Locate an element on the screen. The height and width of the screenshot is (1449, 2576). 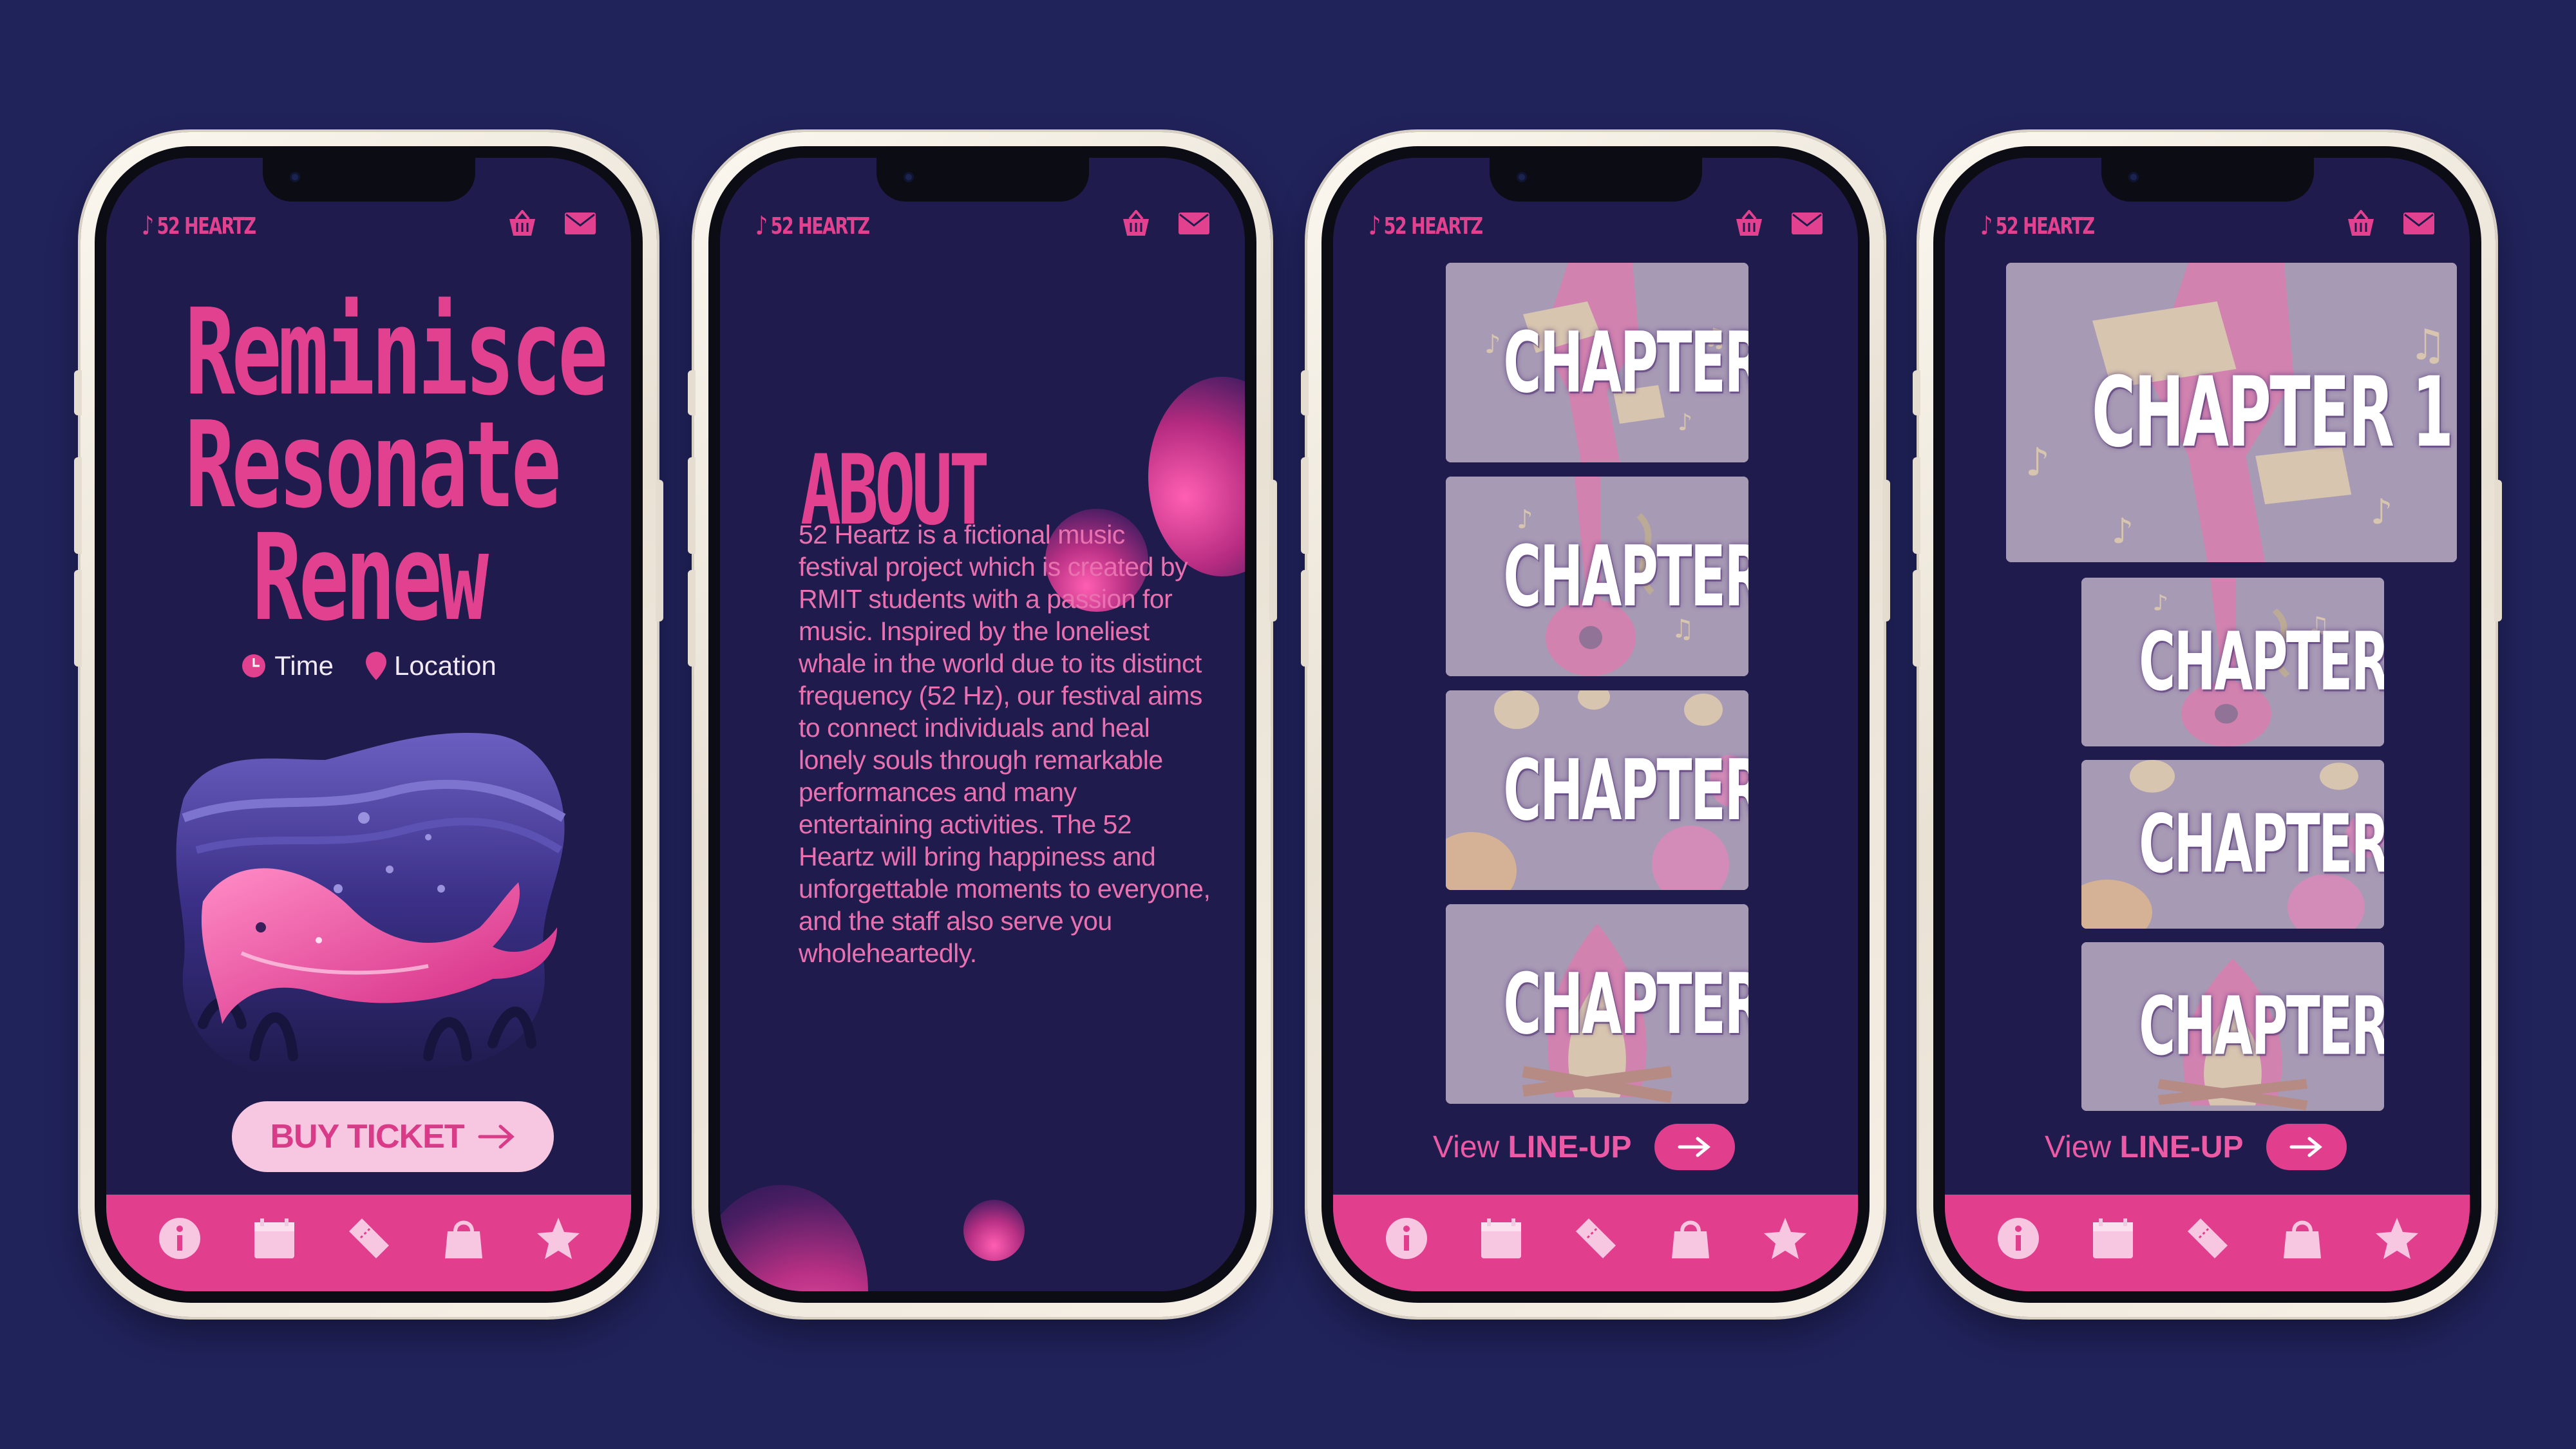
view-lineup-row: View LINE-UP is located at coordinates (2196, 1147).